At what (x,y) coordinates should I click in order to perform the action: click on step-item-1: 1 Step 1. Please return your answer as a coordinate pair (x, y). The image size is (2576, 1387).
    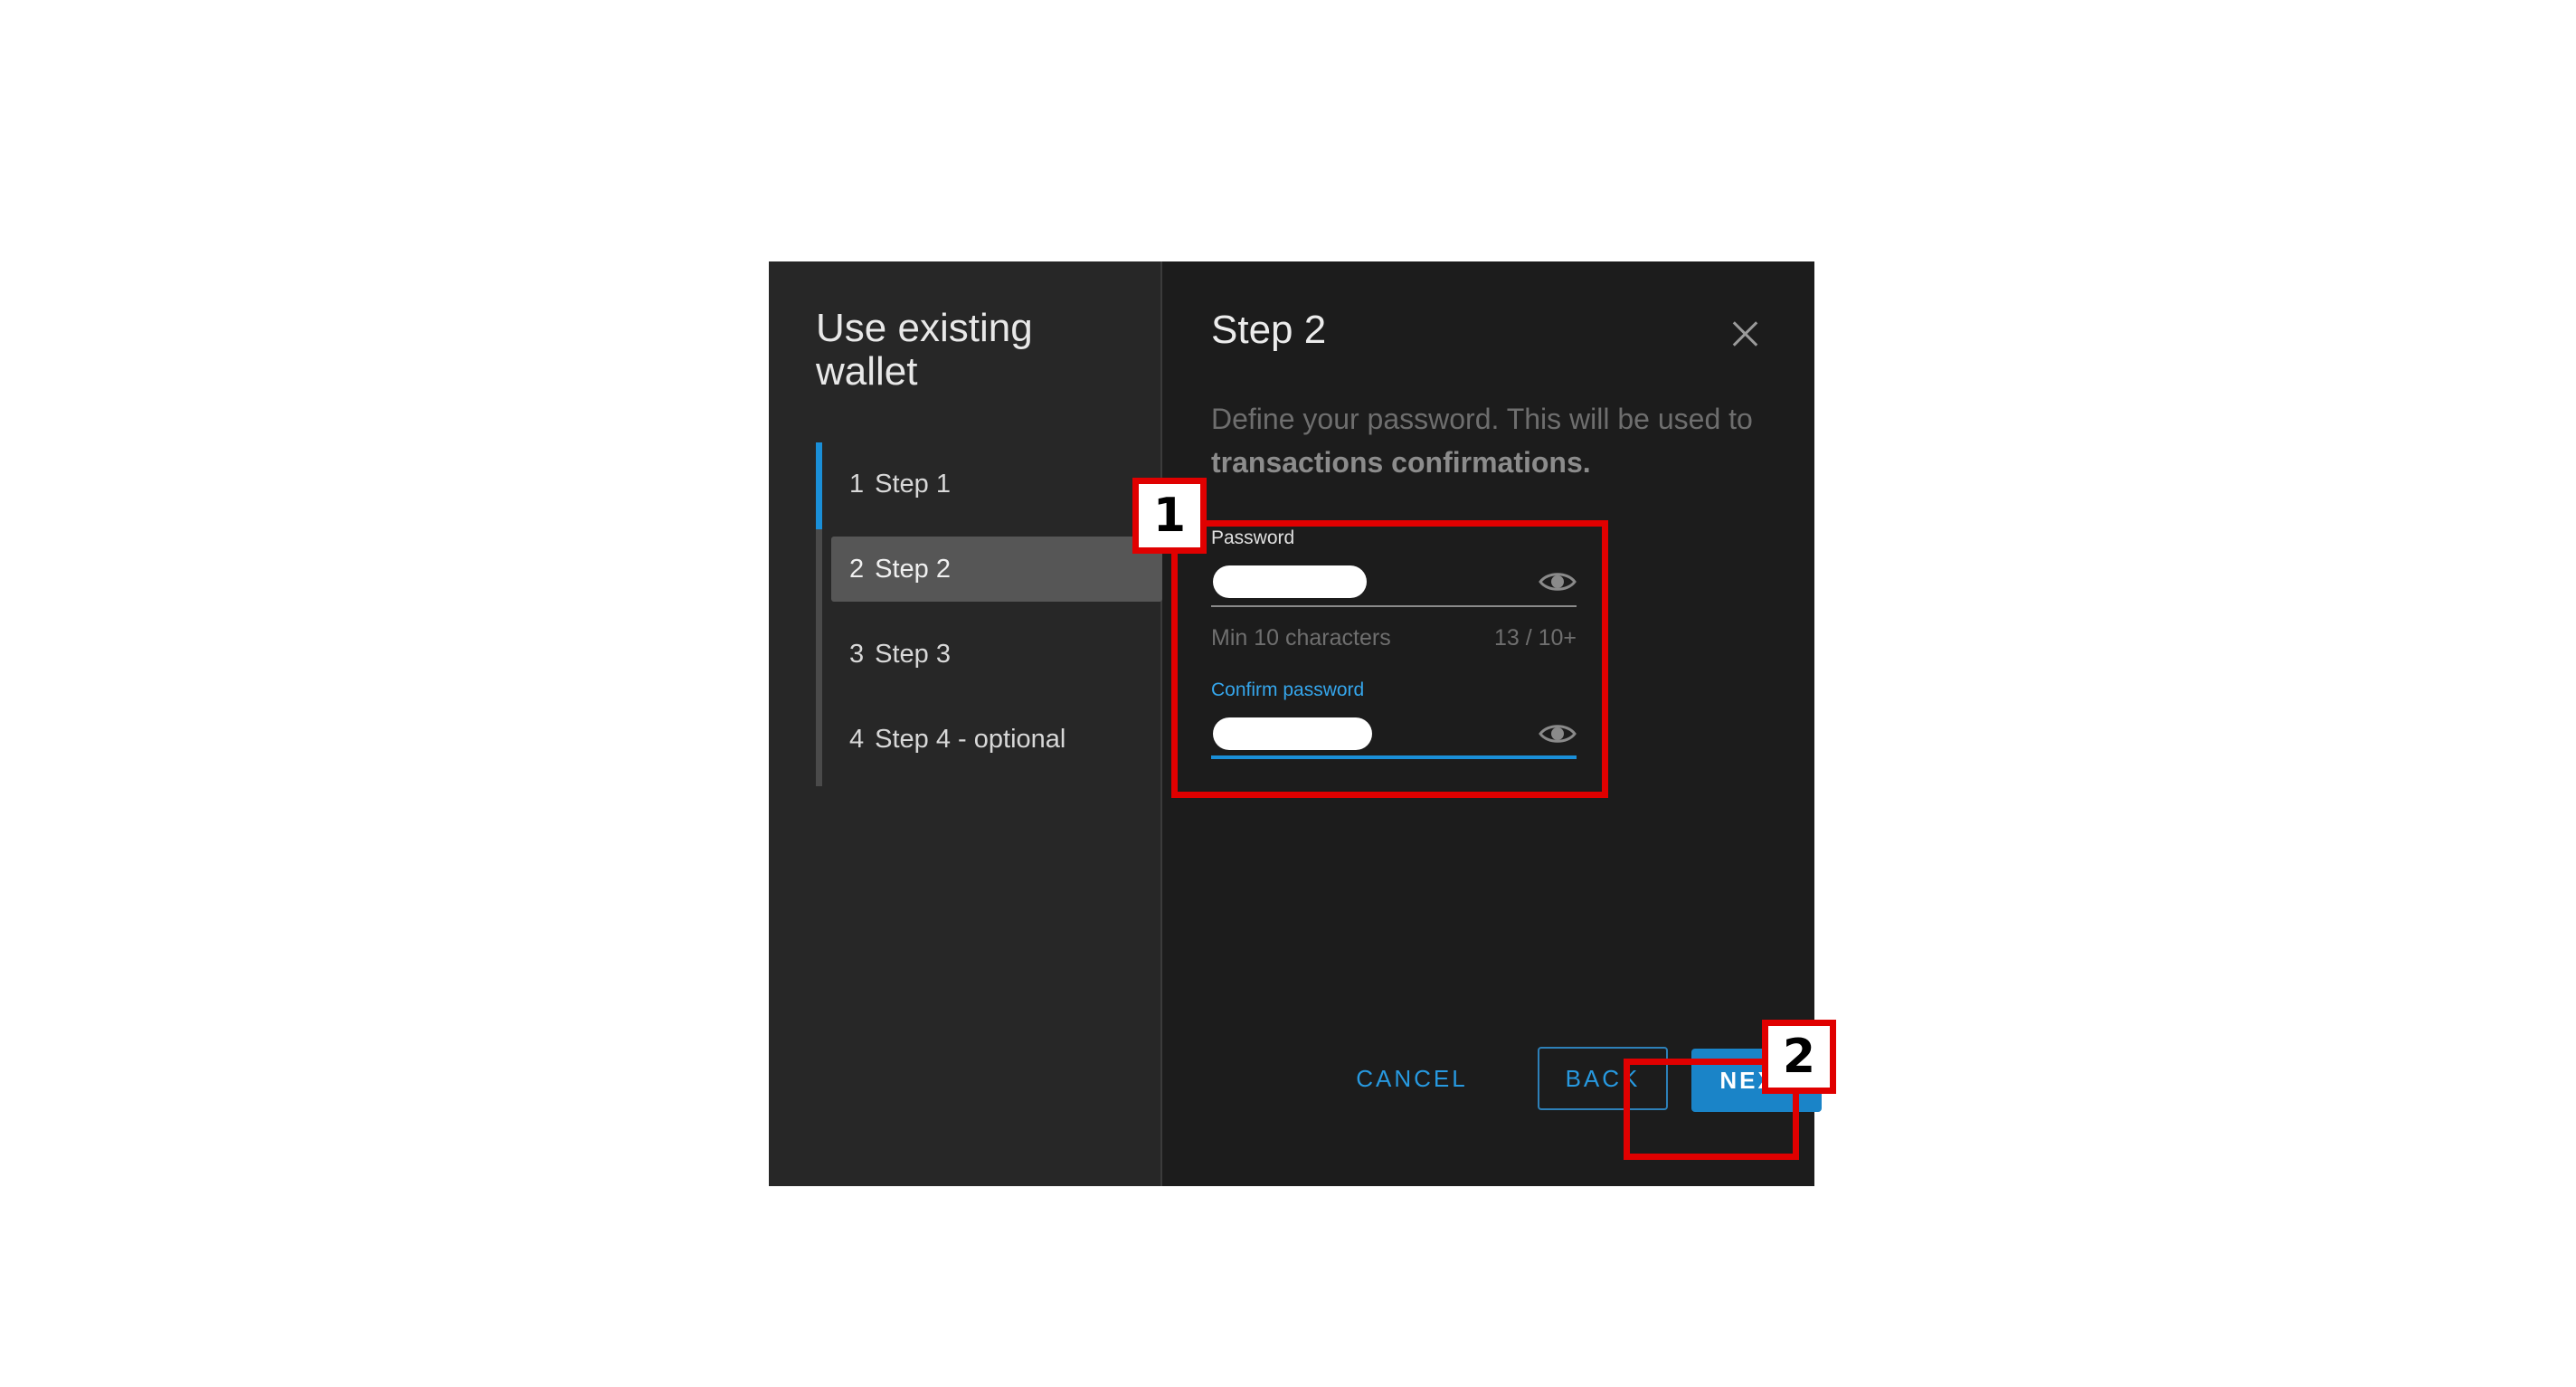
    Looking at the image, I should click on (992, 484).